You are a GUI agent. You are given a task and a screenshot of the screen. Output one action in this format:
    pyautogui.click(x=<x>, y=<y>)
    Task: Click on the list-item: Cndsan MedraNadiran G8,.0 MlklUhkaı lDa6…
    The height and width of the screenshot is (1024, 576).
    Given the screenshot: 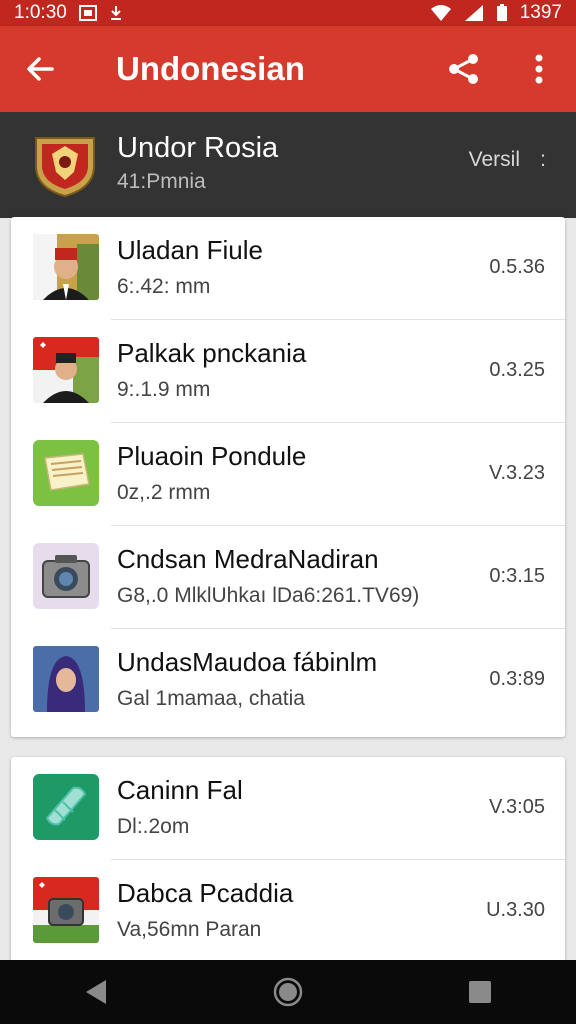 What is the action you would take?
    pyautogui.click(x=288, y=577)
    